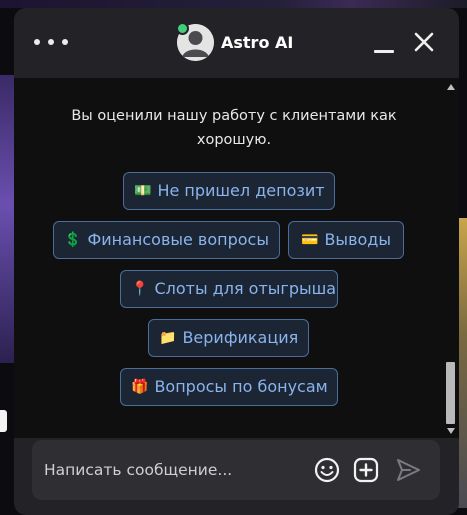  What do you see at coordinates (451, 87) in the screenshot?
I see `scroll-up-arrow-icon` at bounding box center [451, 87].